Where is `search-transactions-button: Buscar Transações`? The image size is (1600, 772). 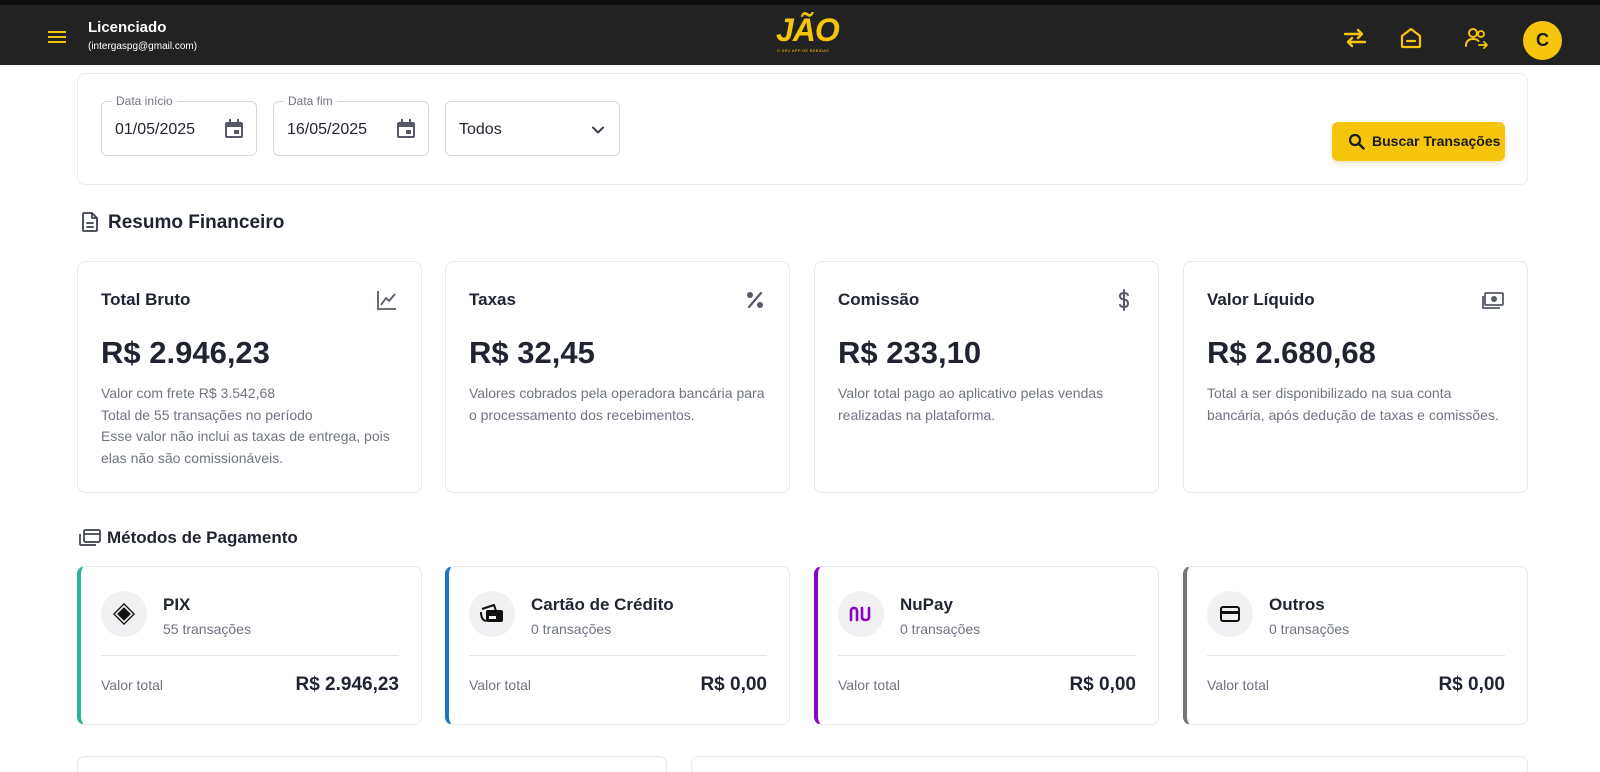 search-transactions-button: Buscar Transações is located at coordinates (1418, 141).